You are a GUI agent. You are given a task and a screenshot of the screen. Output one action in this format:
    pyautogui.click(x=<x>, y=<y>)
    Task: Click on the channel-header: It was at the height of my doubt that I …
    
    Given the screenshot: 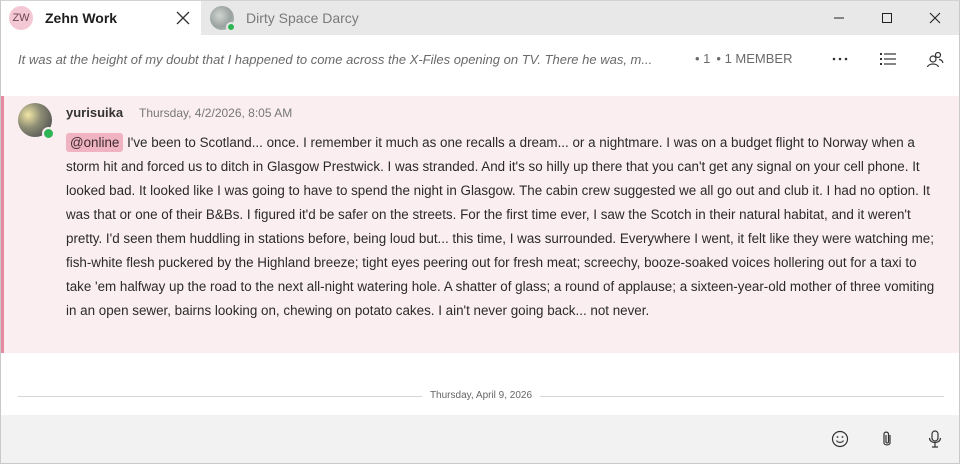 What is the action you would take?
    pyautogui.click(x=480, y=60)
    